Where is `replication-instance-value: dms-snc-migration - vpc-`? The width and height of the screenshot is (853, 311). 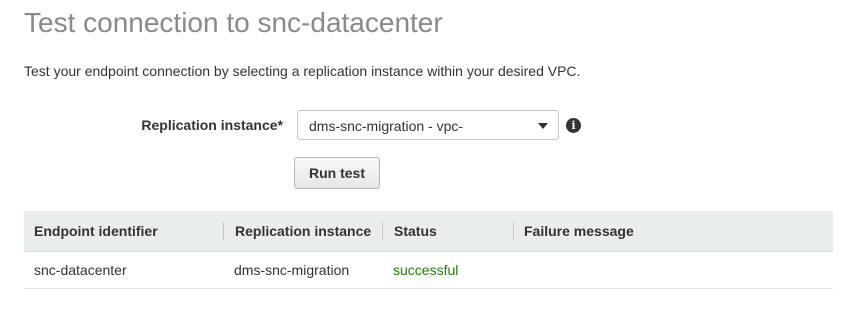 replication-instance-value: dms-snc-migration - vpc- is located at coordinates (386, 126).